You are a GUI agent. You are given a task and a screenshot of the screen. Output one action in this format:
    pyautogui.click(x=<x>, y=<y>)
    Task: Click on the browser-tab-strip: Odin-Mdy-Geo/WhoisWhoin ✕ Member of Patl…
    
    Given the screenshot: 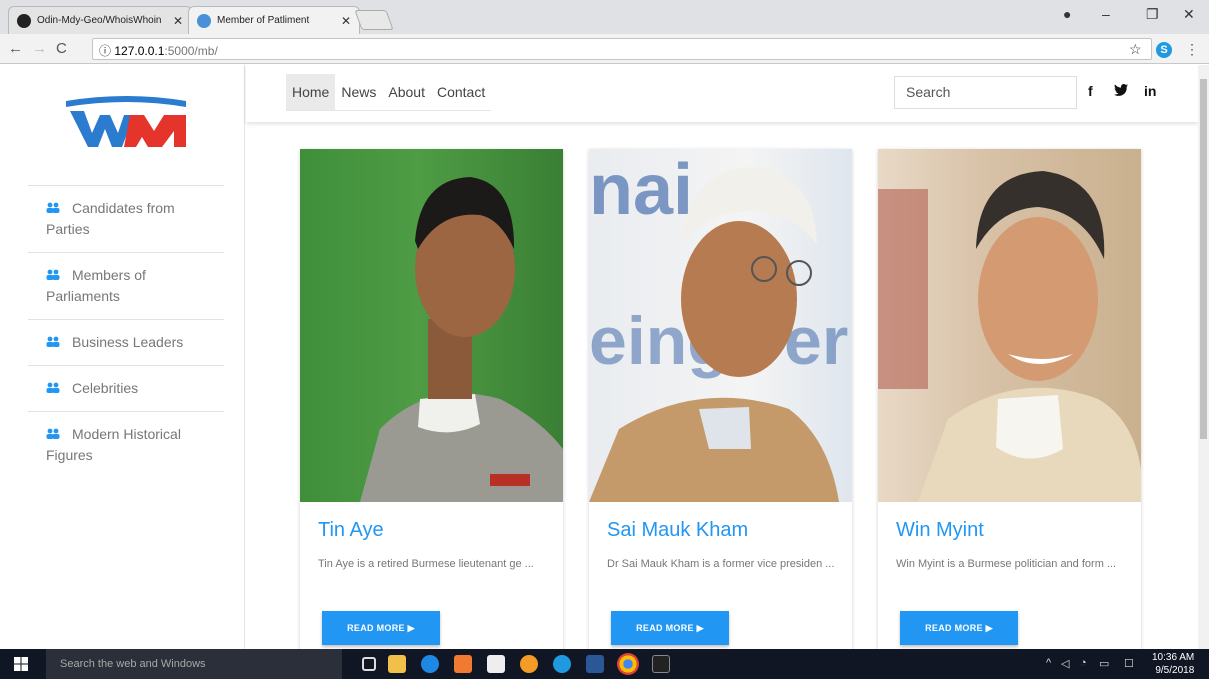 What is the action you would take?
    pyautogui.click(x=604, y=17)
    